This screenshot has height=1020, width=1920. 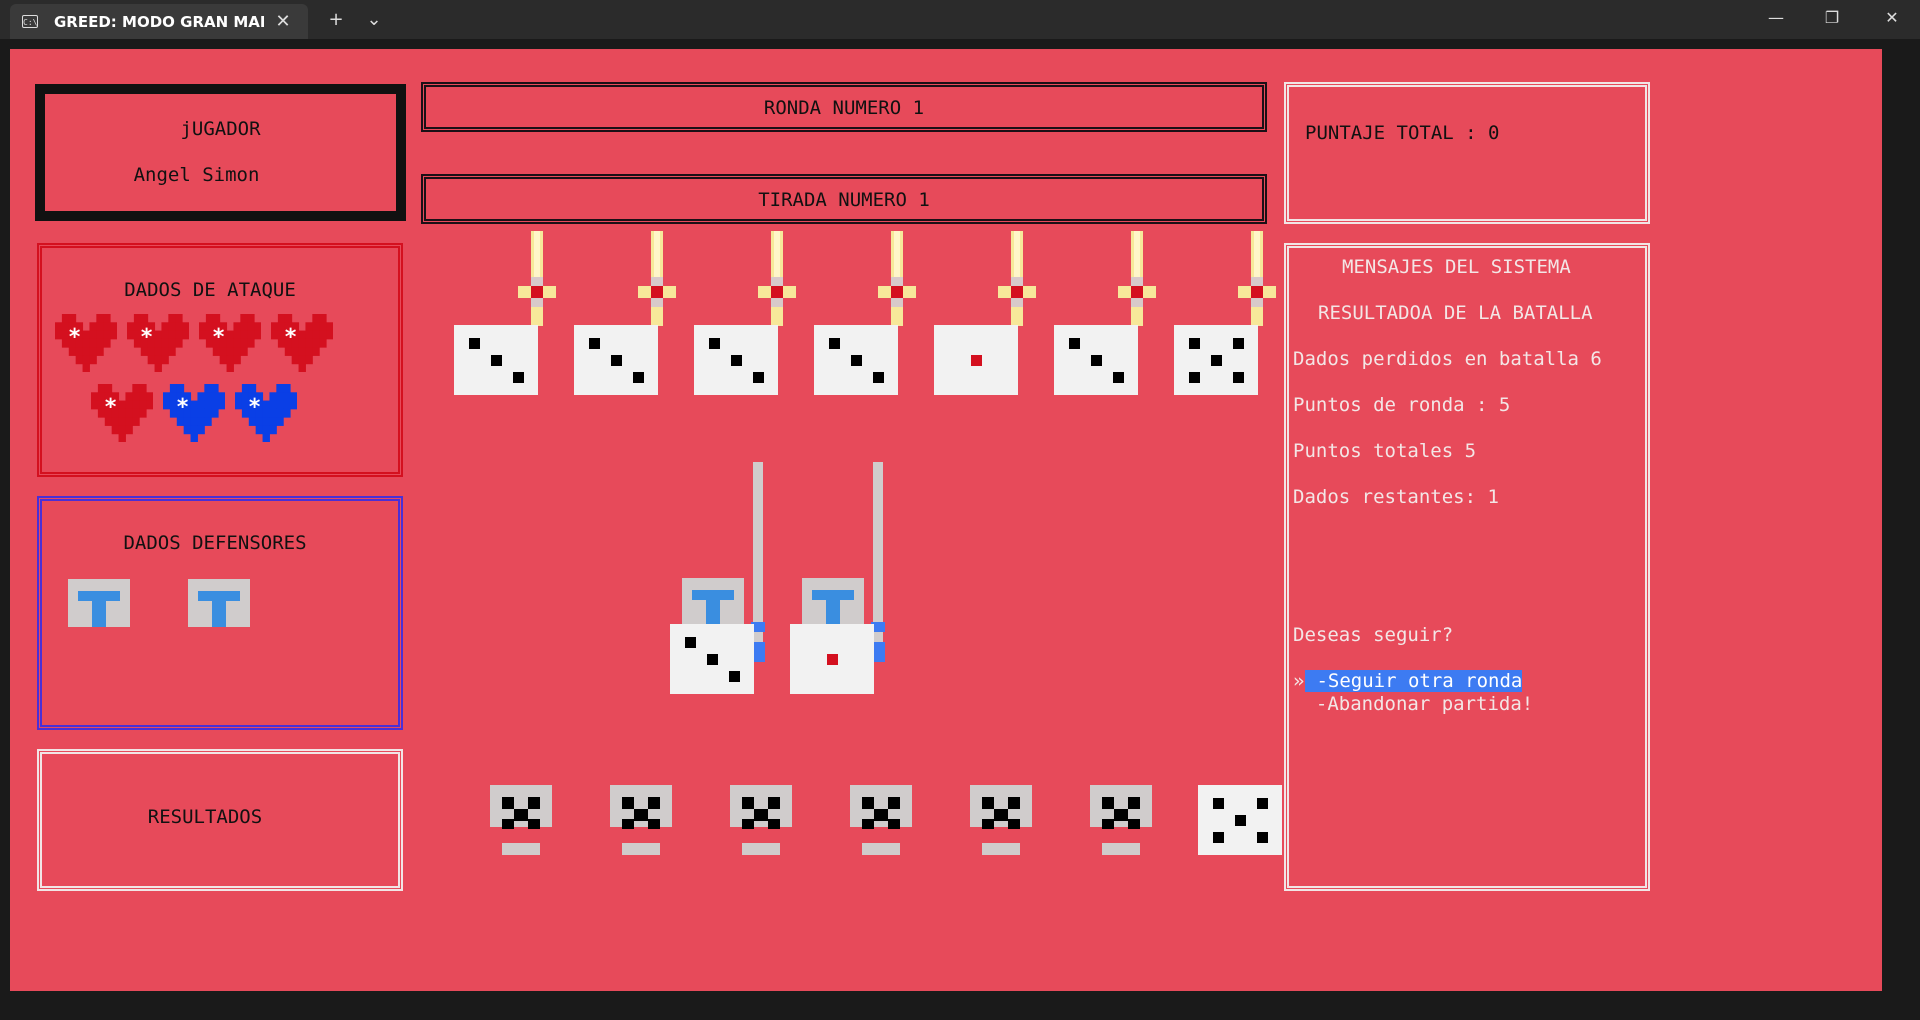 I want to click on lost-dice-message: Dados perdidos en batalla 6, so click(x=1447, y=359).